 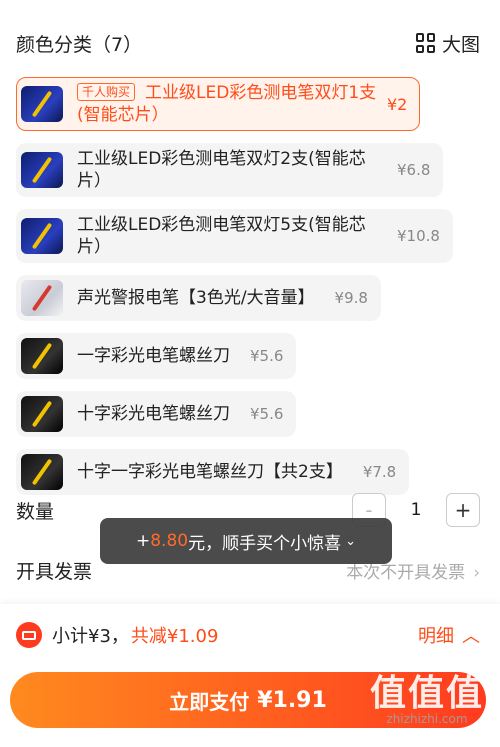 I want to click on large-view-toggle: 大图, so click(x=447, y=43).